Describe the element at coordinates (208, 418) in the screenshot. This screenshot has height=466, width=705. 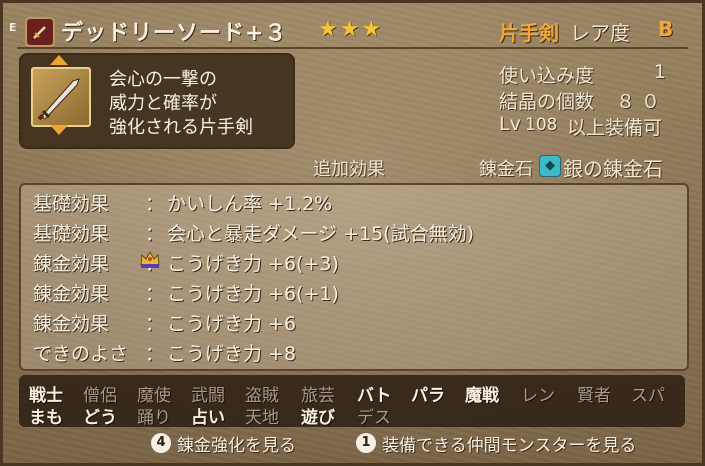
I see `job-equippable: 占い` at that location.